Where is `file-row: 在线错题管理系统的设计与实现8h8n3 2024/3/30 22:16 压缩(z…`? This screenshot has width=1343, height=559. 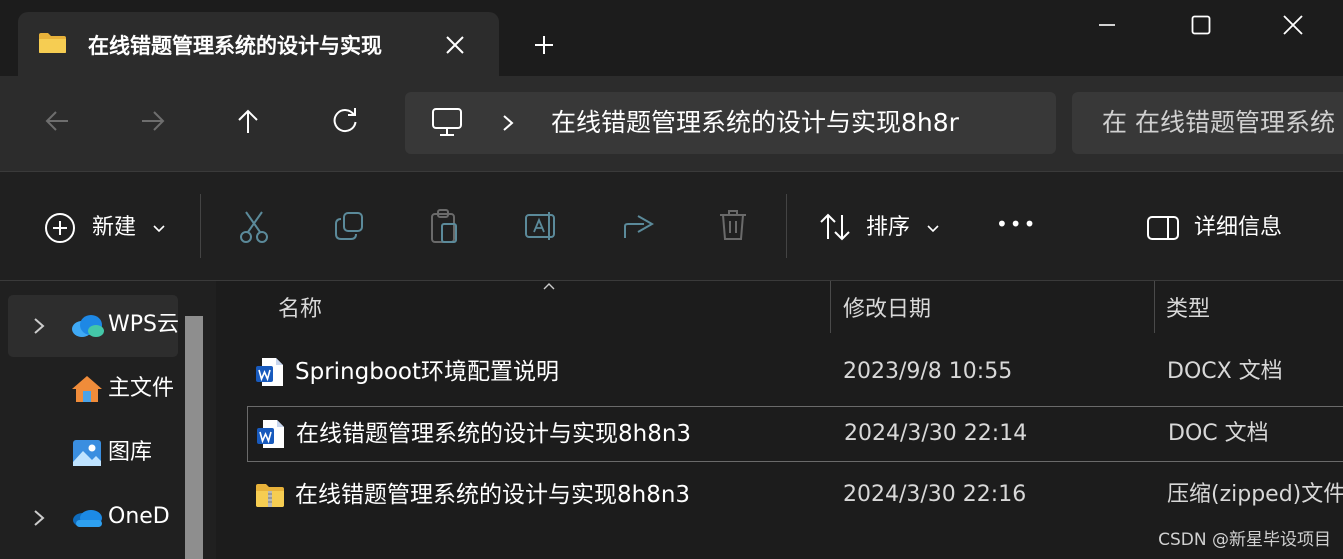
file-row: 在线错题管理系统的设计与实现8h8n3 2024/3/30 22:16 压缩(z… is located at coordinates (795, 496).